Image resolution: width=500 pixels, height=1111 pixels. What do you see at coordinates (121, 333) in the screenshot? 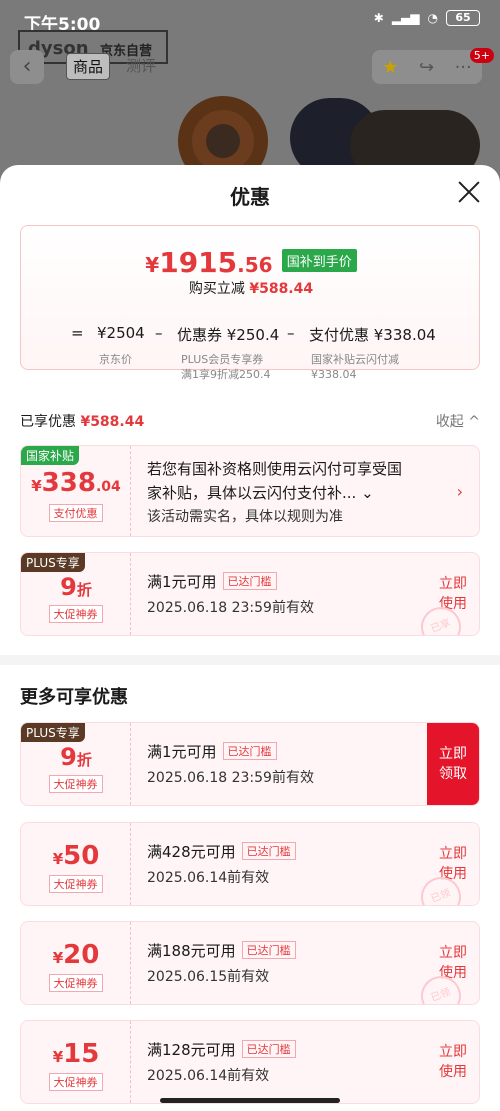
I see `formula-jd-price: ¥2504` at bounding box center [121, 333].